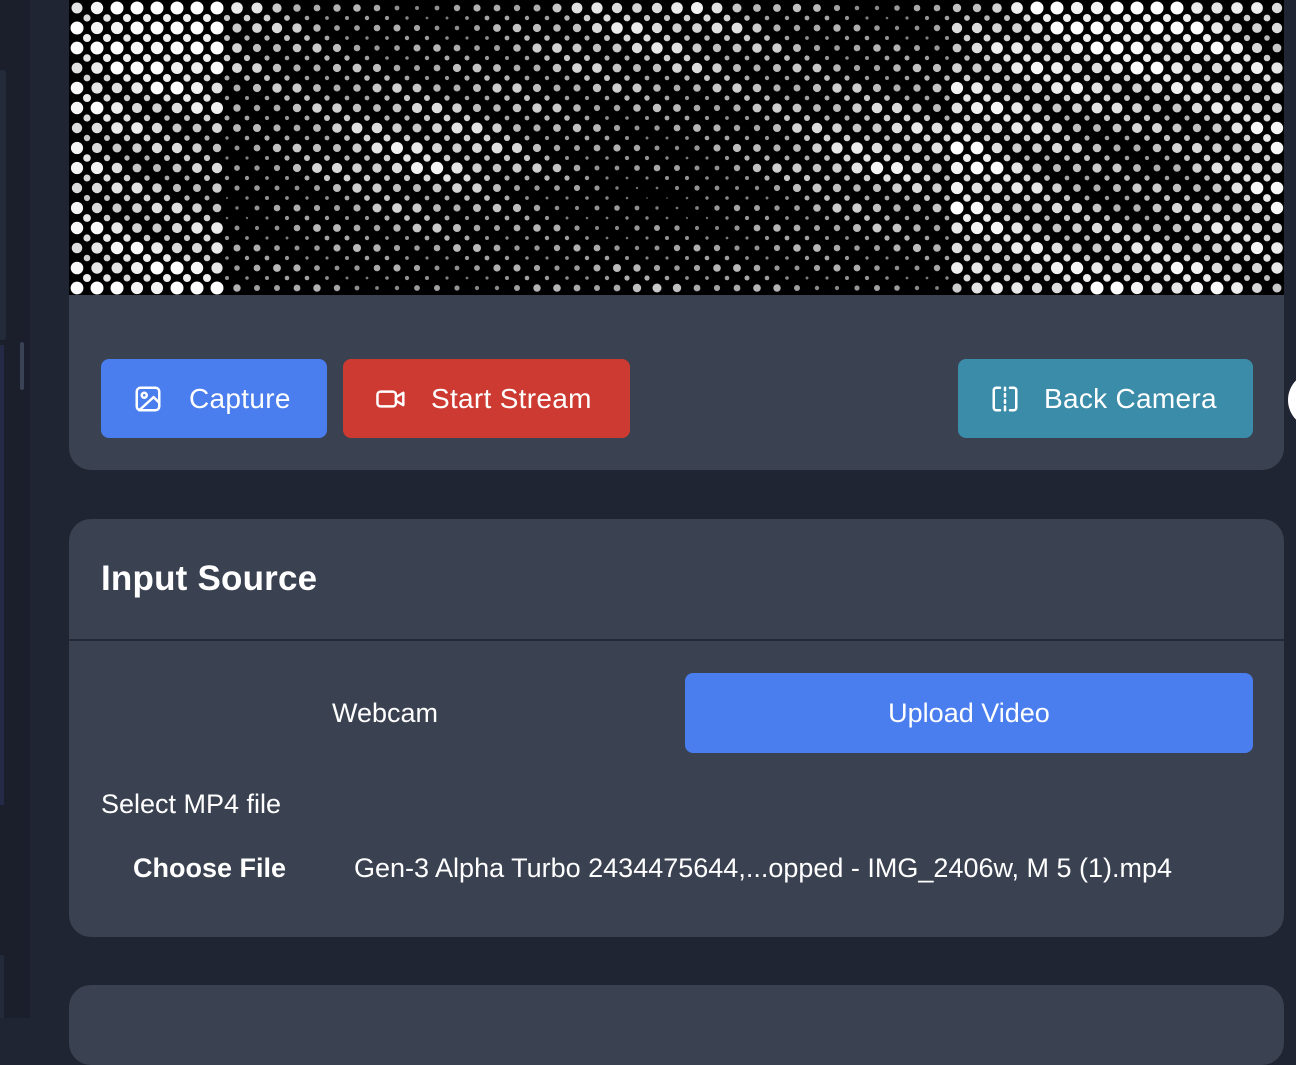 The width and height of the screenshot is (1296, 1065). Describe the element at coordinates (385, 713) in the screenshot. I see `tab-webcam: Webcam` at that location.